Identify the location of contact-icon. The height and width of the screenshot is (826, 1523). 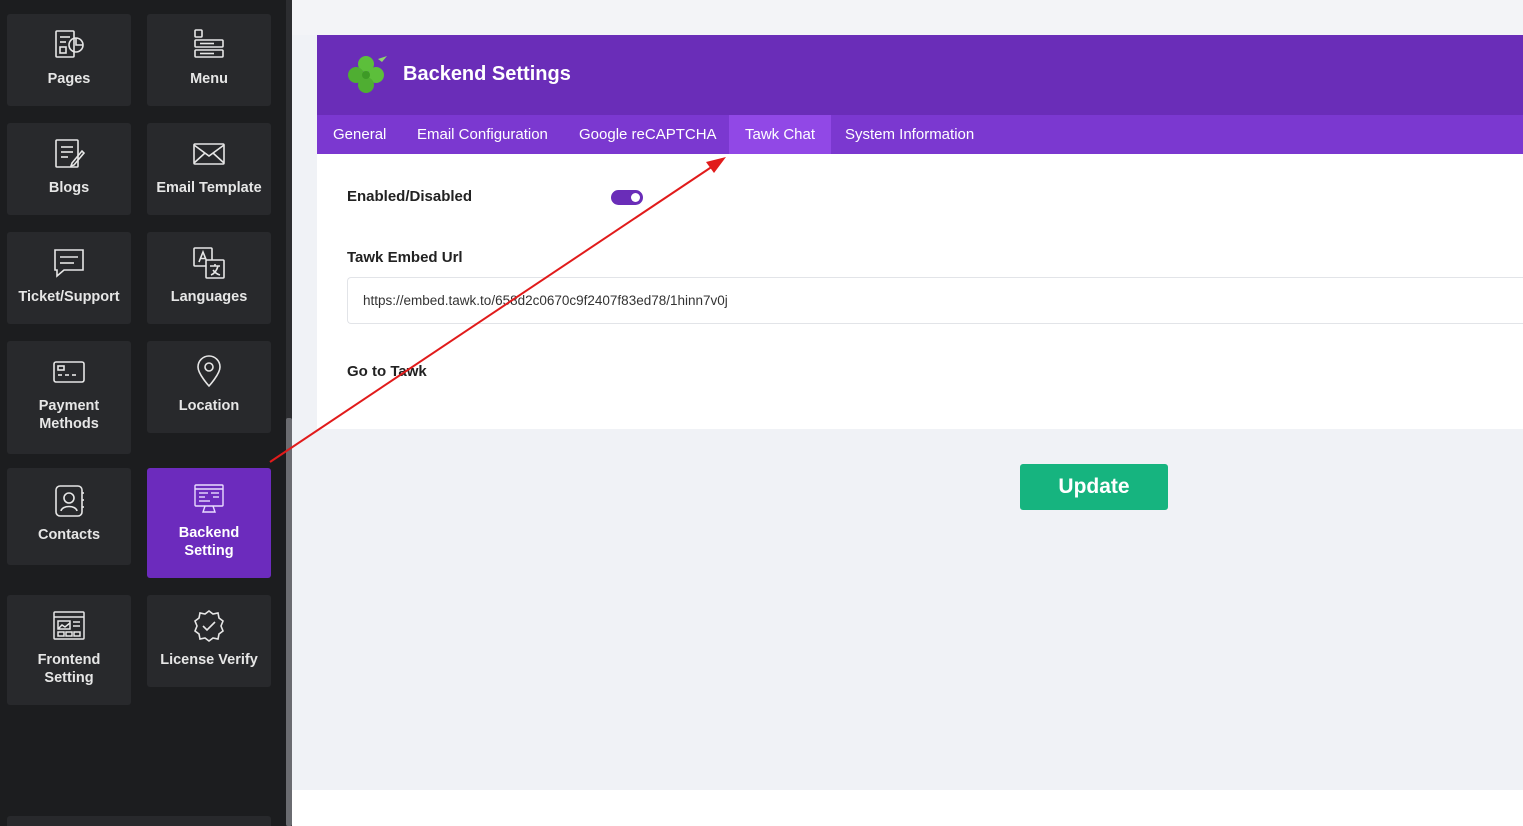
(69, 501).